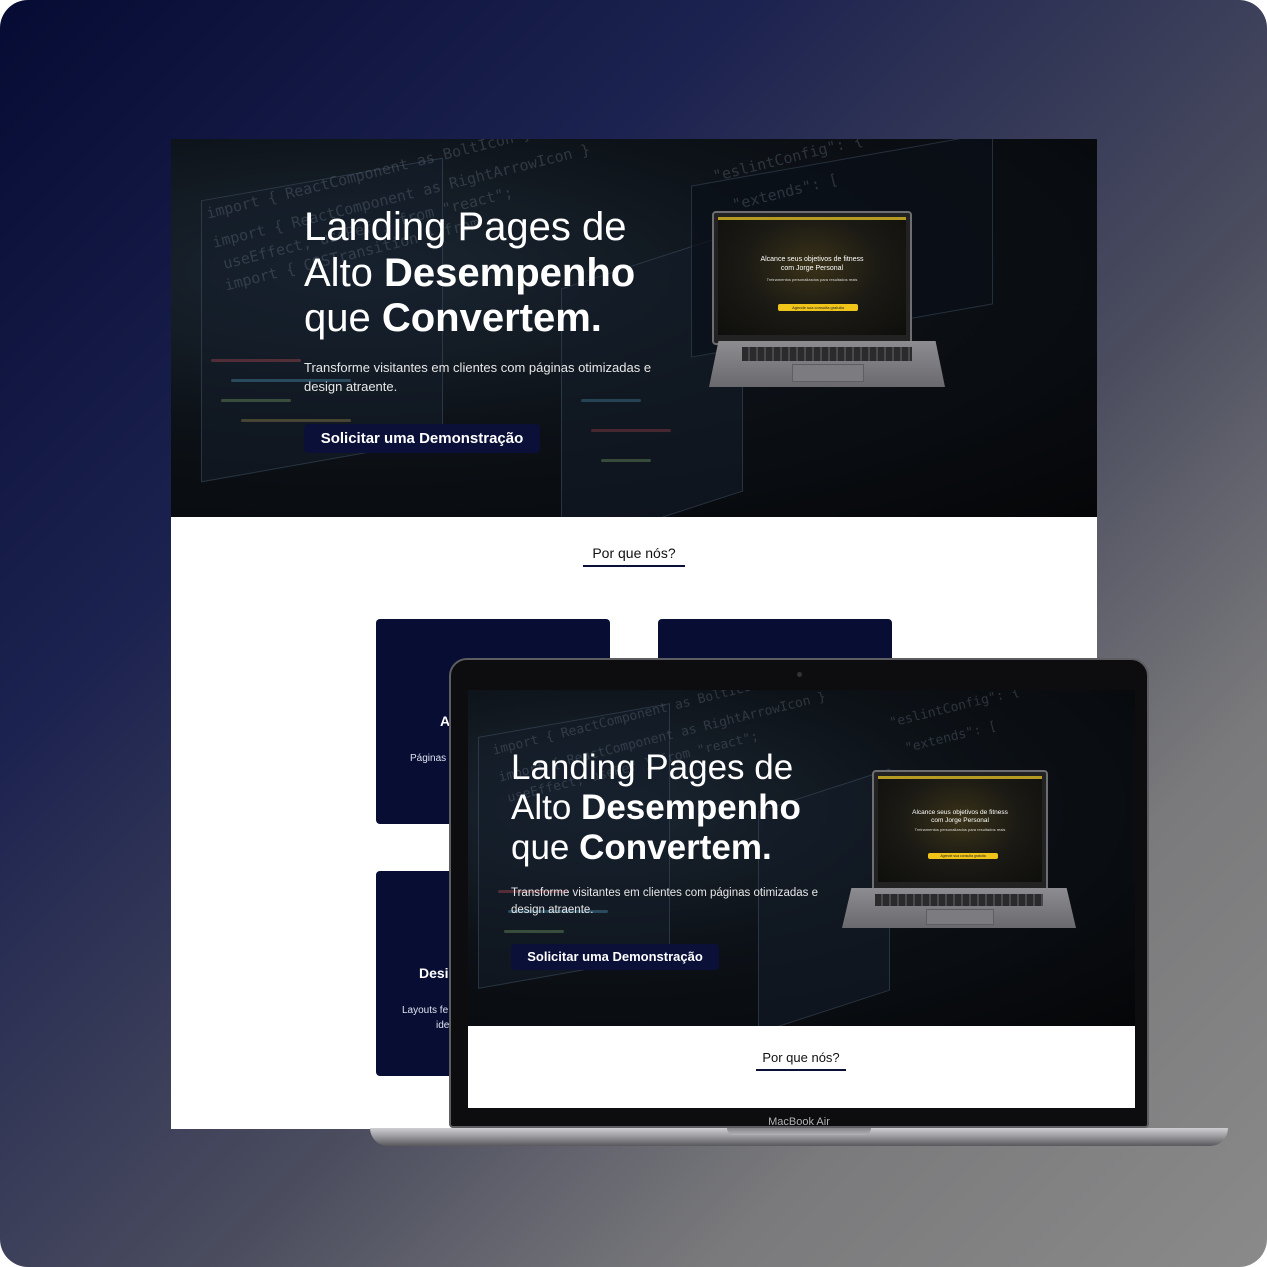 The height and width of the screenshot is (1267, 1267). I want to click on hero-title-line1: Landing Pages de, so click(465, 227).